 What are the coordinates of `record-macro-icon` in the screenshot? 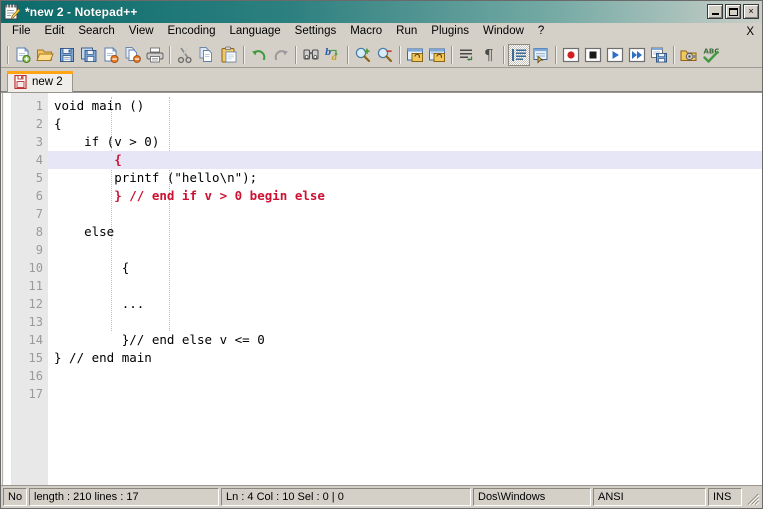 It's located at (571, 55).